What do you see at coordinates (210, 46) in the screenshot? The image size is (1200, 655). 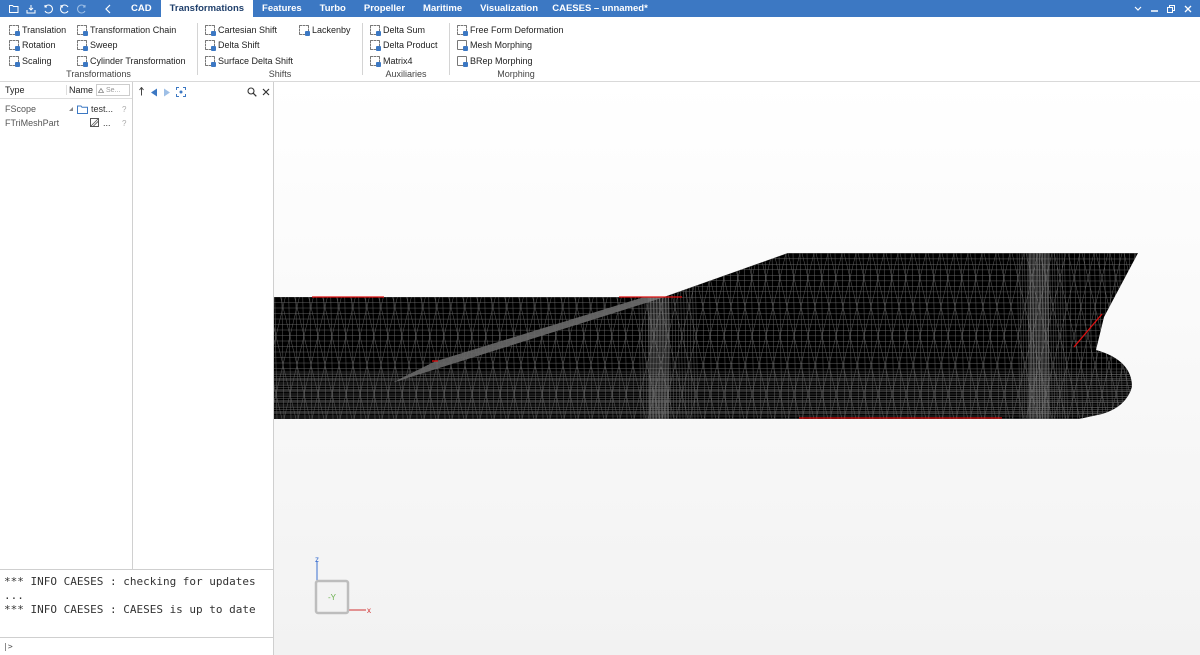 I see `delta-shift-icon` at bounding box center [210, 46].